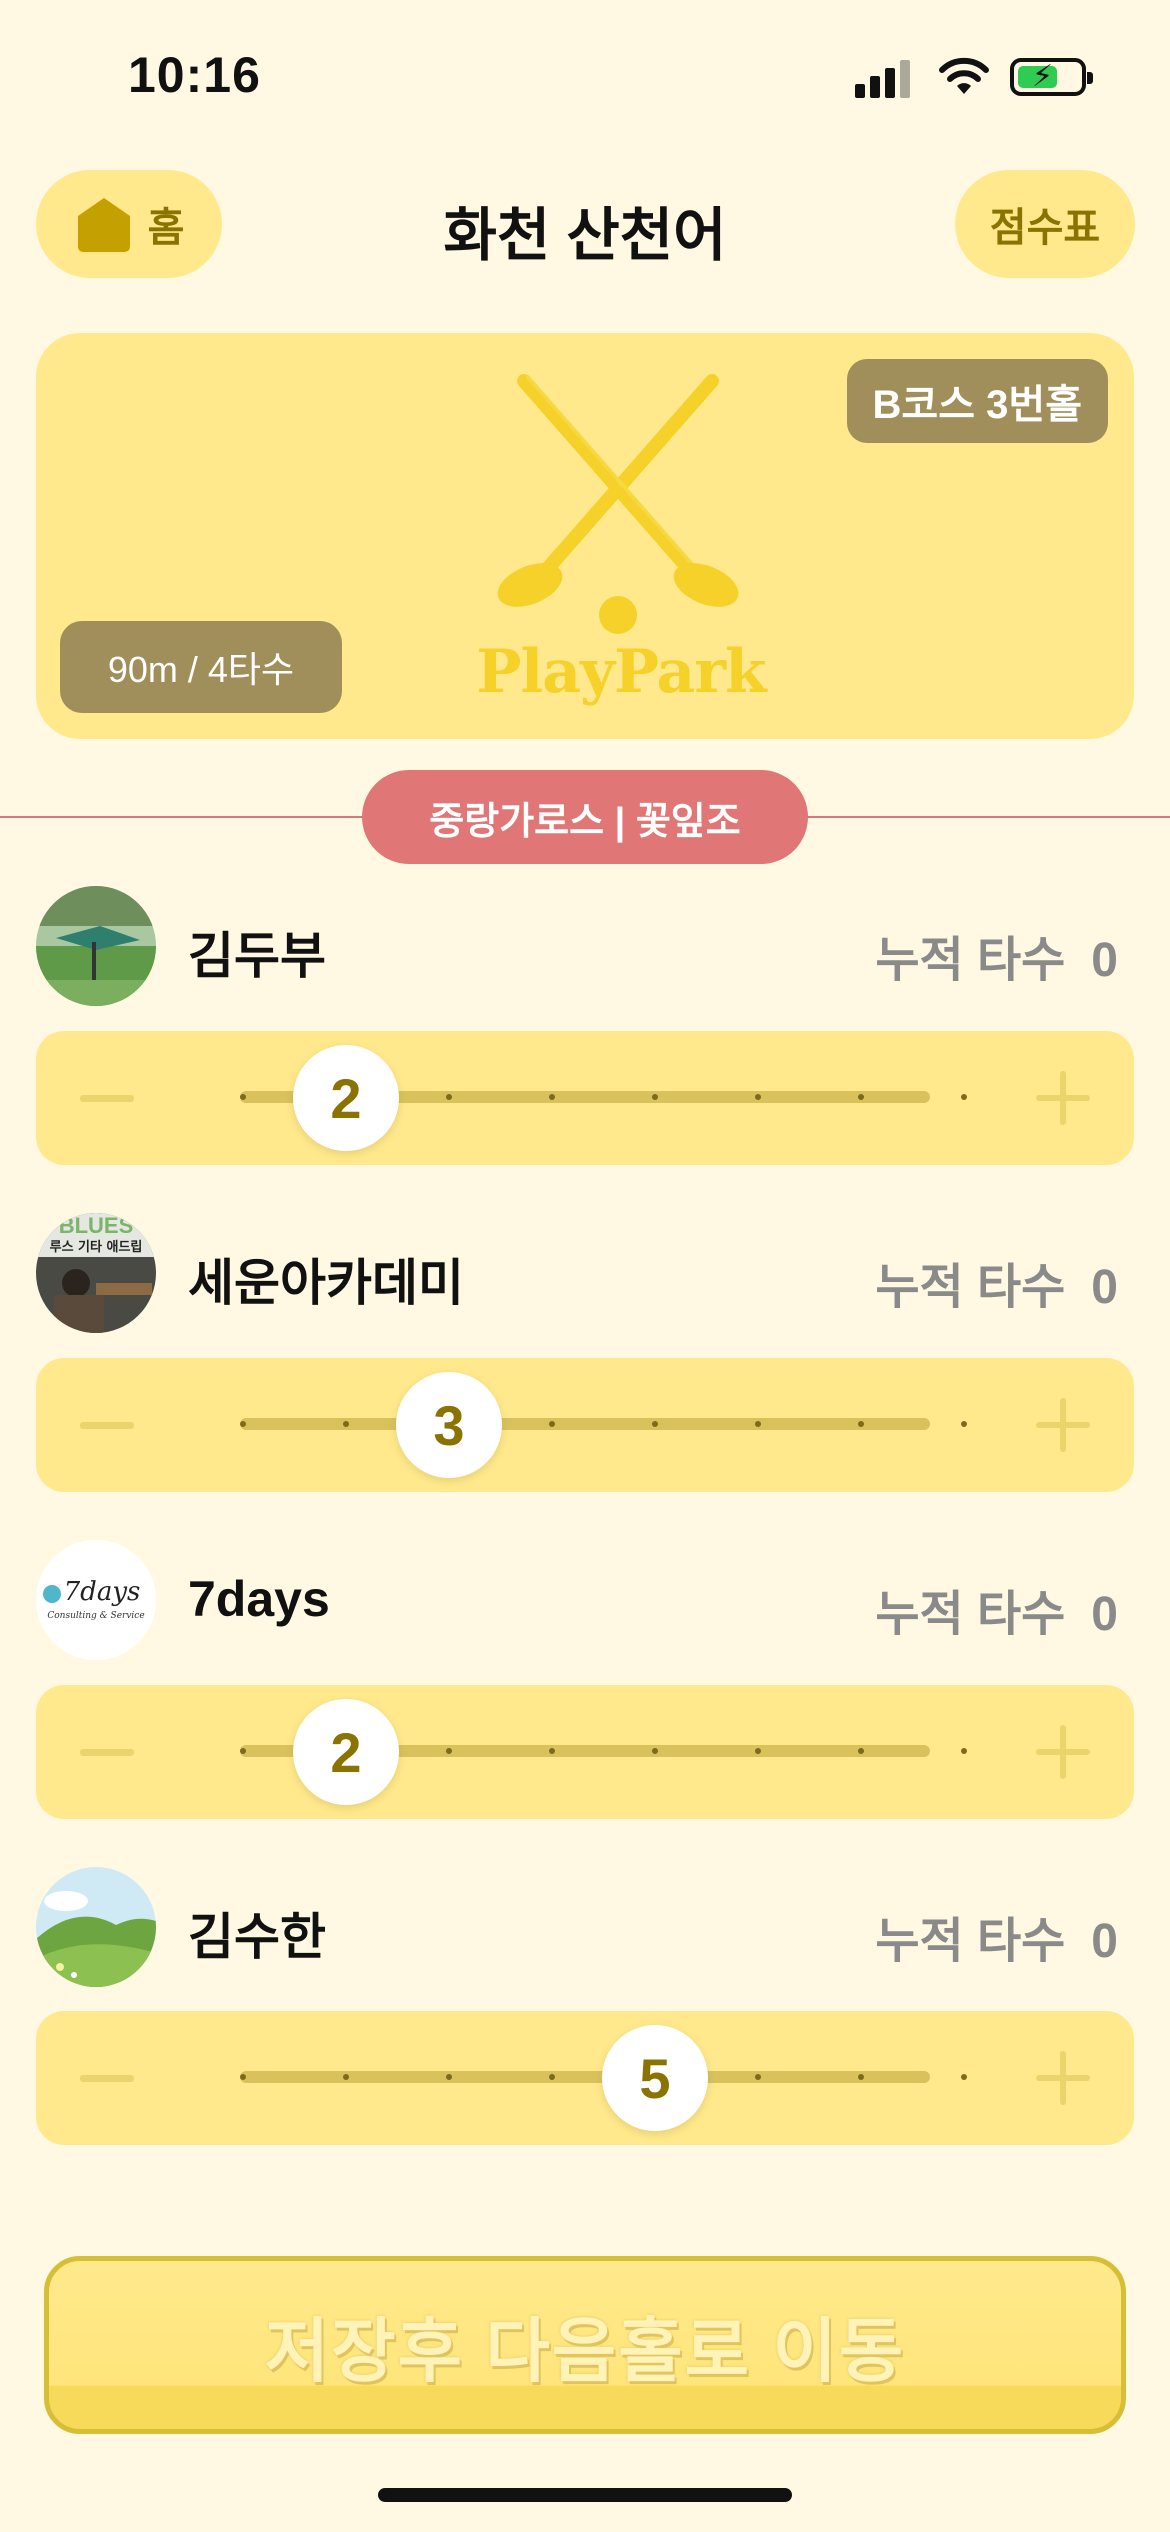  What do you see at coordinates (201, 667) in the screenshot?
I see `distance-par-badge: 90m / 4타수` at bounding box center [201, 667].